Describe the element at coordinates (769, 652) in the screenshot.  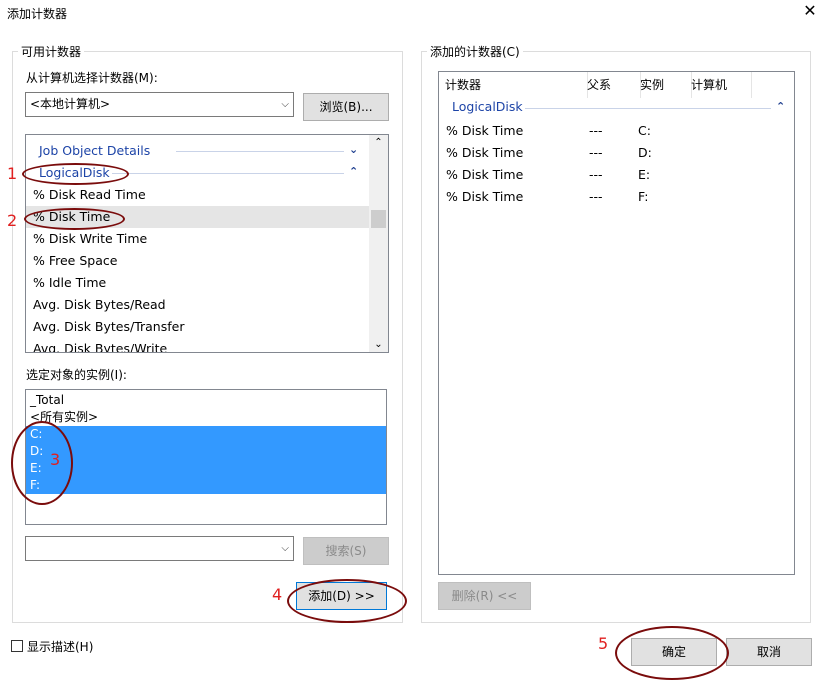
I see `cancel-button: 取消` at that location.